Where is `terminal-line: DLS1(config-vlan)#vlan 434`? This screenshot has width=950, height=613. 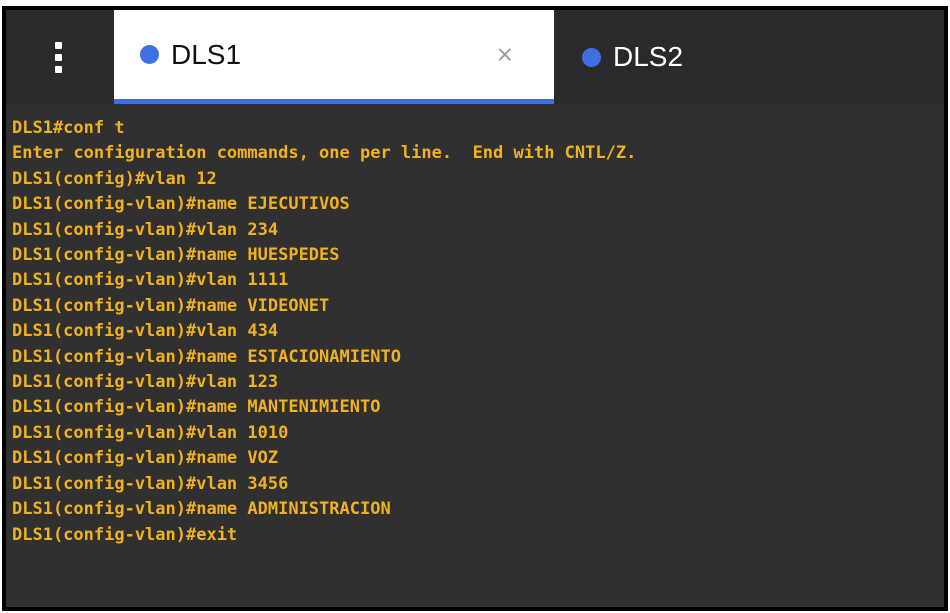 terminal-line: DLS1(config-vlan)#vlan 434 is located at coordinates (145, 331).